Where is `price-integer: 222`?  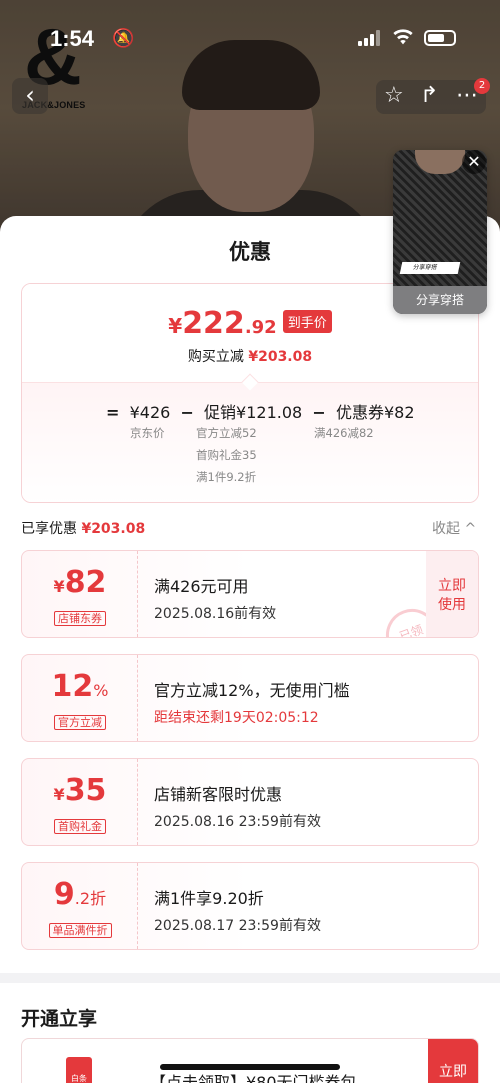 price-integer: 222 is located at coordinates (213, 323).